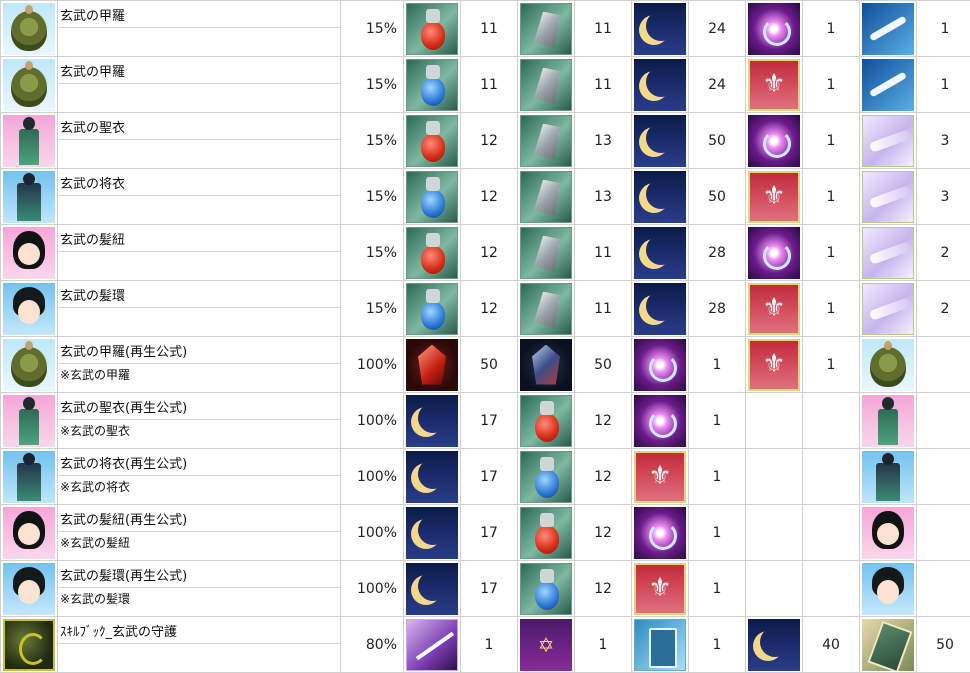 The width and height of the screenshot is (970, 673). I want to click on item-name: 玄武の聖衣, so click(199, 126).